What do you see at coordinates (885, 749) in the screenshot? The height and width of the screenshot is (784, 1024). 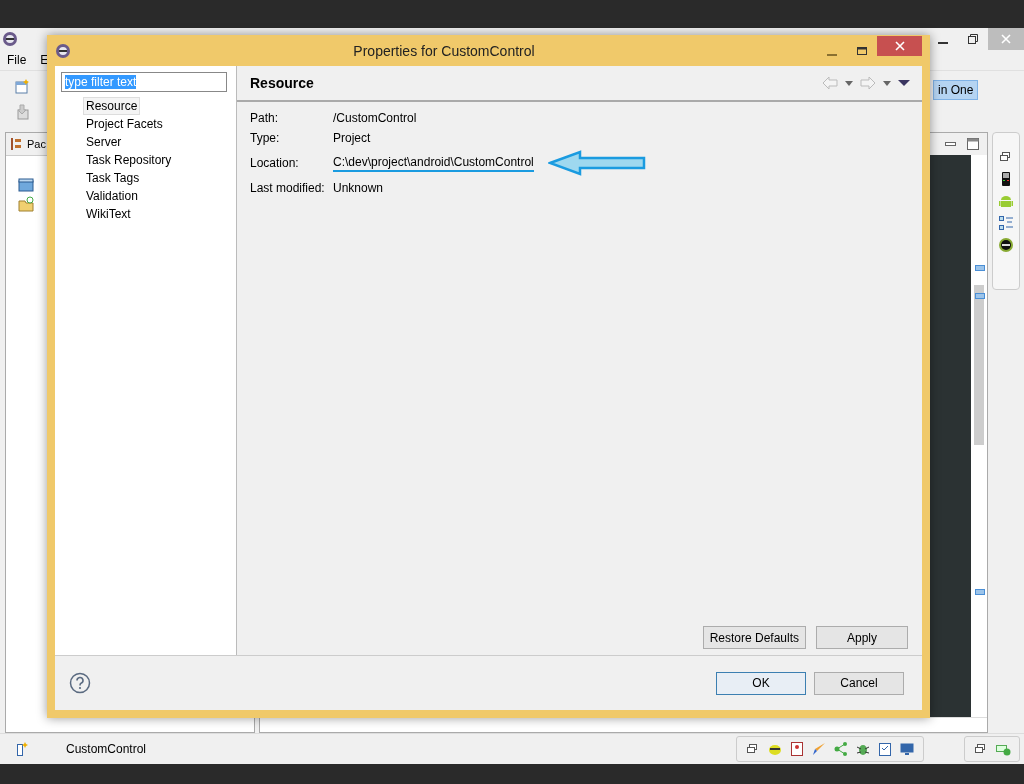 I see `task-list-icon` at bounding box center [885, 749].